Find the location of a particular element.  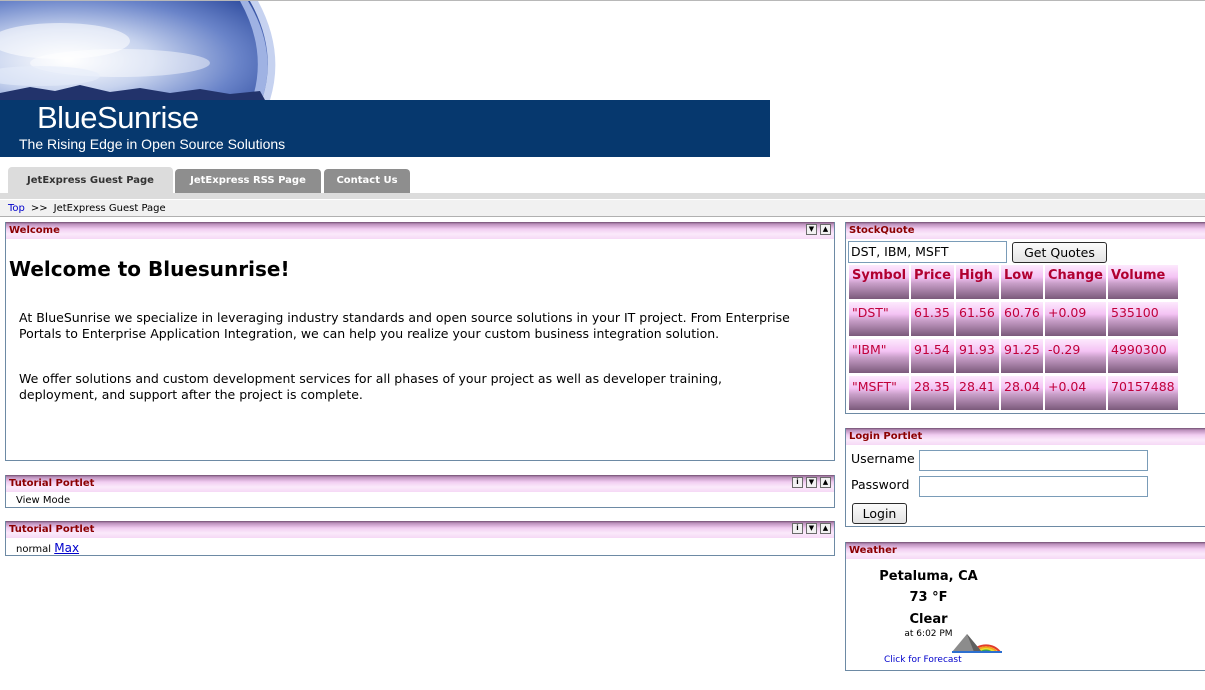

quotes-cell-price: 91.54 is located at coordinates (932, 356).